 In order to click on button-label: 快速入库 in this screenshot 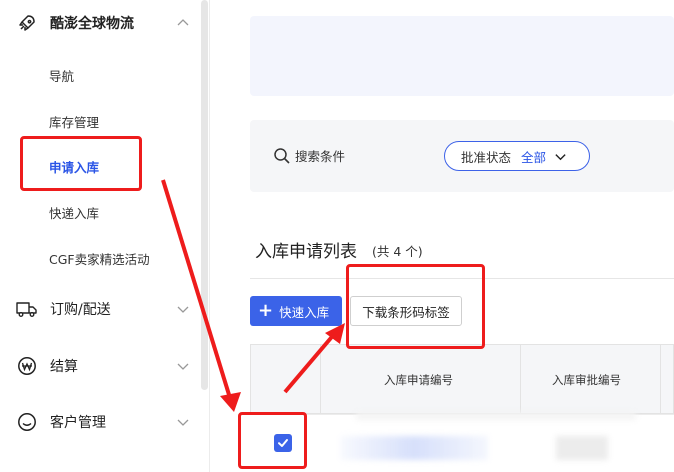, I will do `click(304, 312)`.